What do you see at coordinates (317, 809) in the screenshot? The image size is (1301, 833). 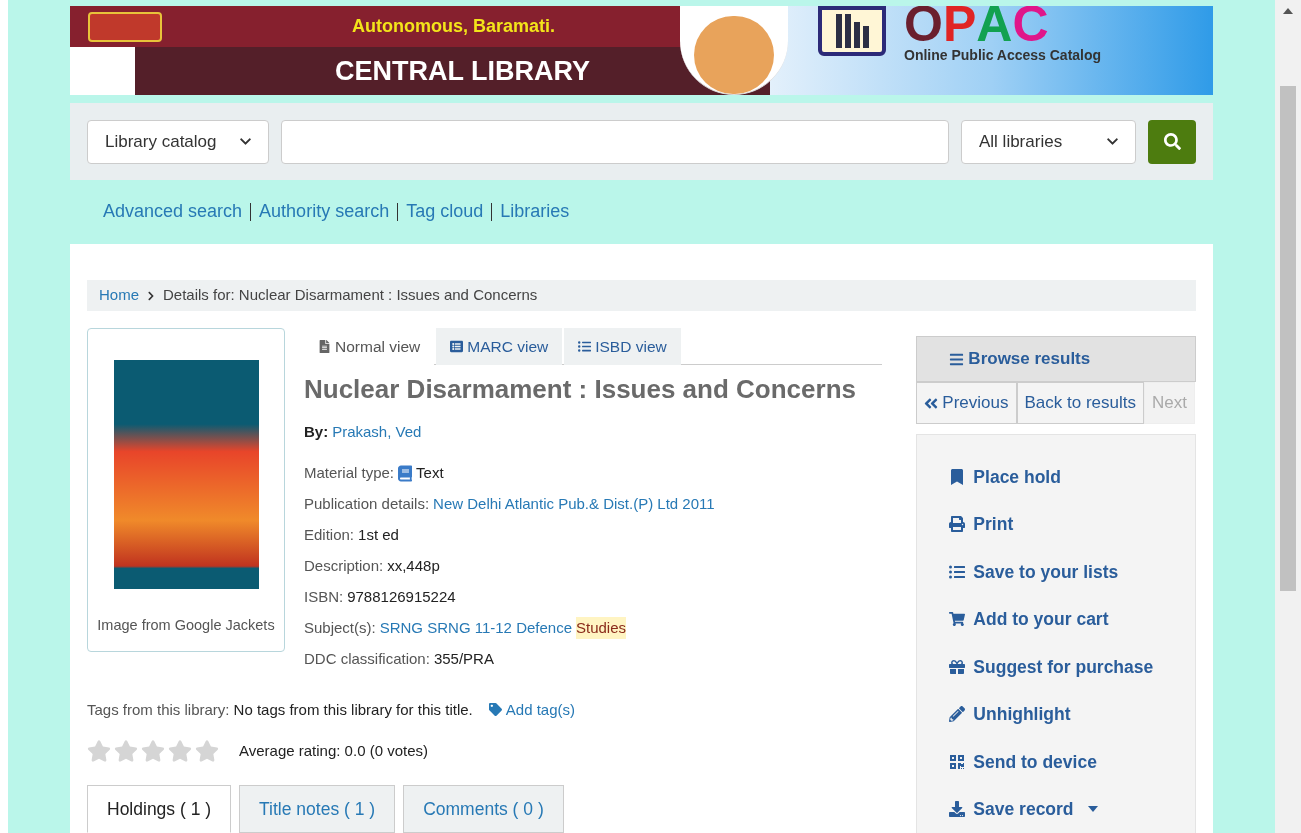 I see `holdings-tab: Title notes ( 1 )` at bounding box center [317, 809].